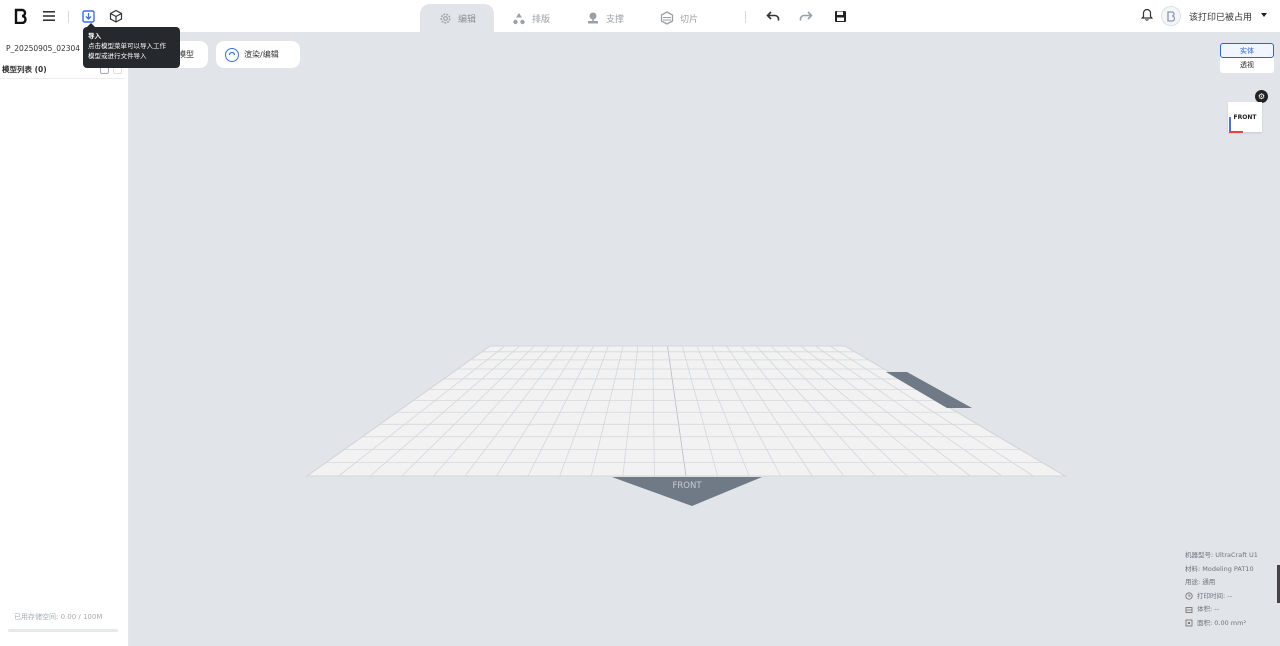  What do you see at coordinates (127, 46) in the screenshot?
I see `tooltip-line-1: 点击模型菜单可以导入工作` at bounding box center [127, 46].